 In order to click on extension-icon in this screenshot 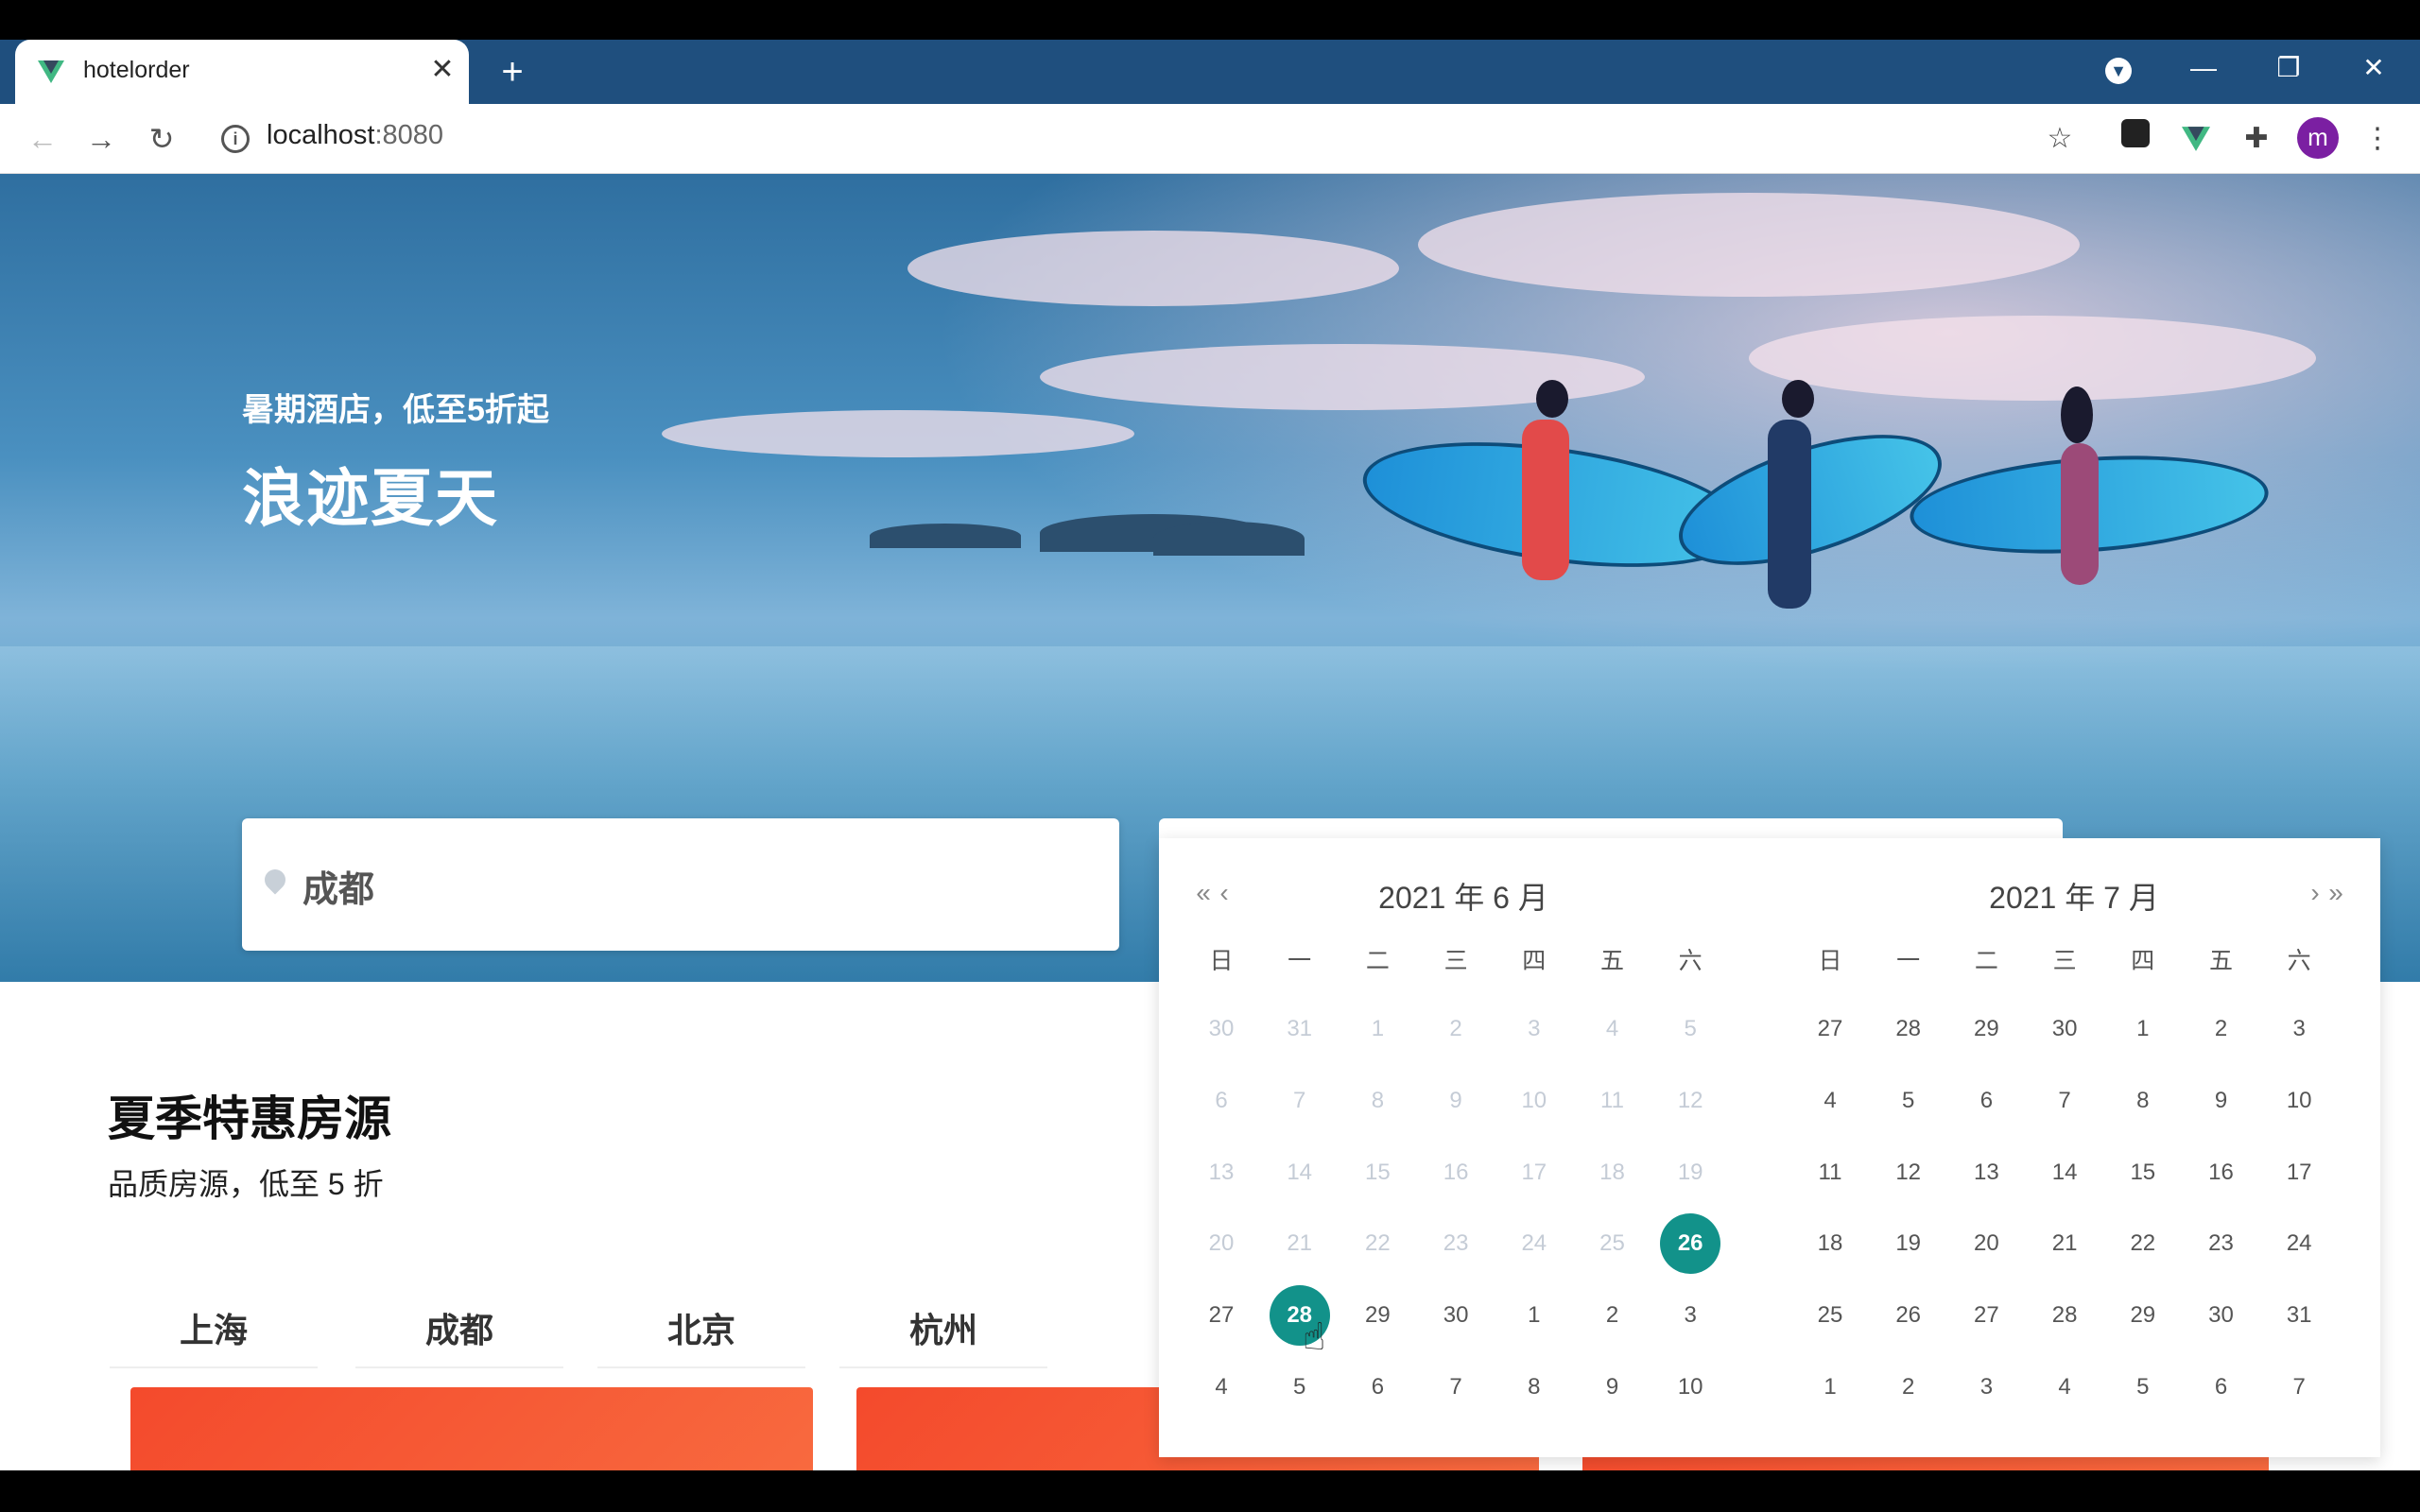, I will do `click(2135, 139)`.